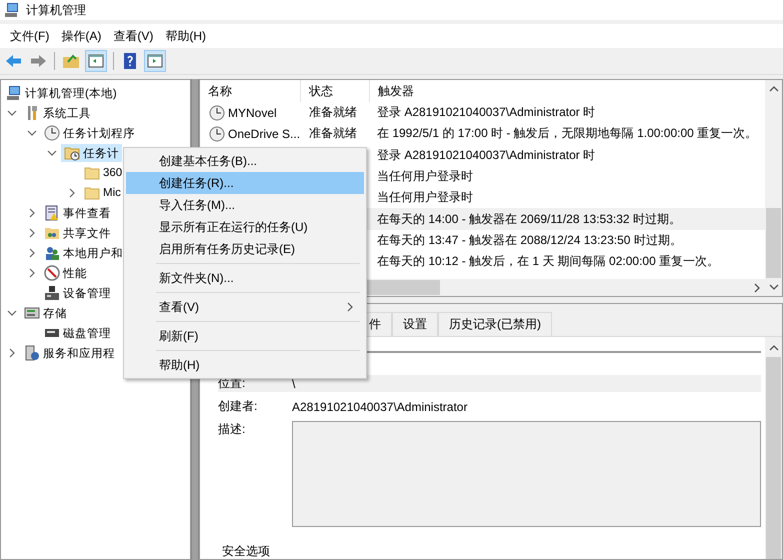  Describe the element at coordinates (773, 287) in the screenshot. I see `scroll-down-icon` at that location.